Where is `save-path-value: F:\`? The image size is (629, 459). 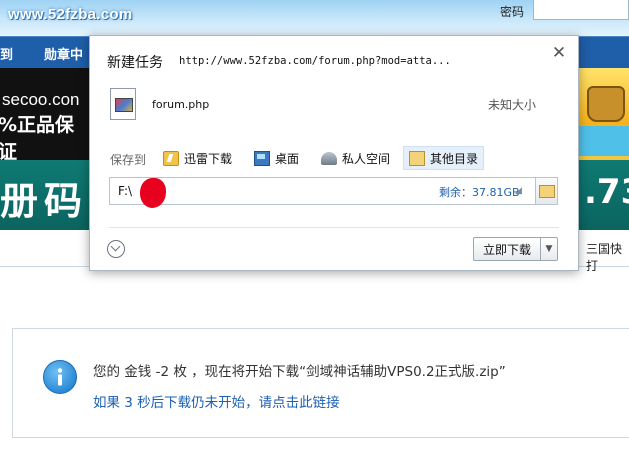 save-path-value: F:\ is located at coordinates (125, 191).